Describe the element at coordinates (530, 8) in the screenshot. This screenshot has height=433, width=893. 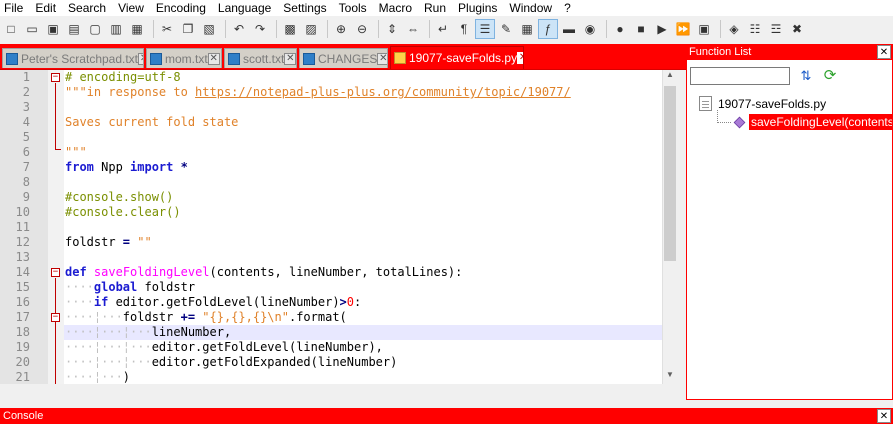
I see `menu-window: Window` at that location.